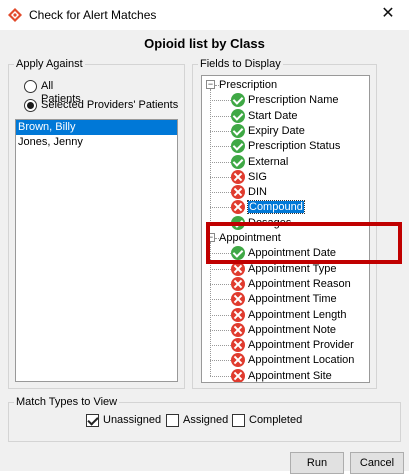 The image size is (409, 474). Describe the element at coordinates (96, 142) in the screenshot. I see `list-item-patient: Jones, Jenny` at that location.